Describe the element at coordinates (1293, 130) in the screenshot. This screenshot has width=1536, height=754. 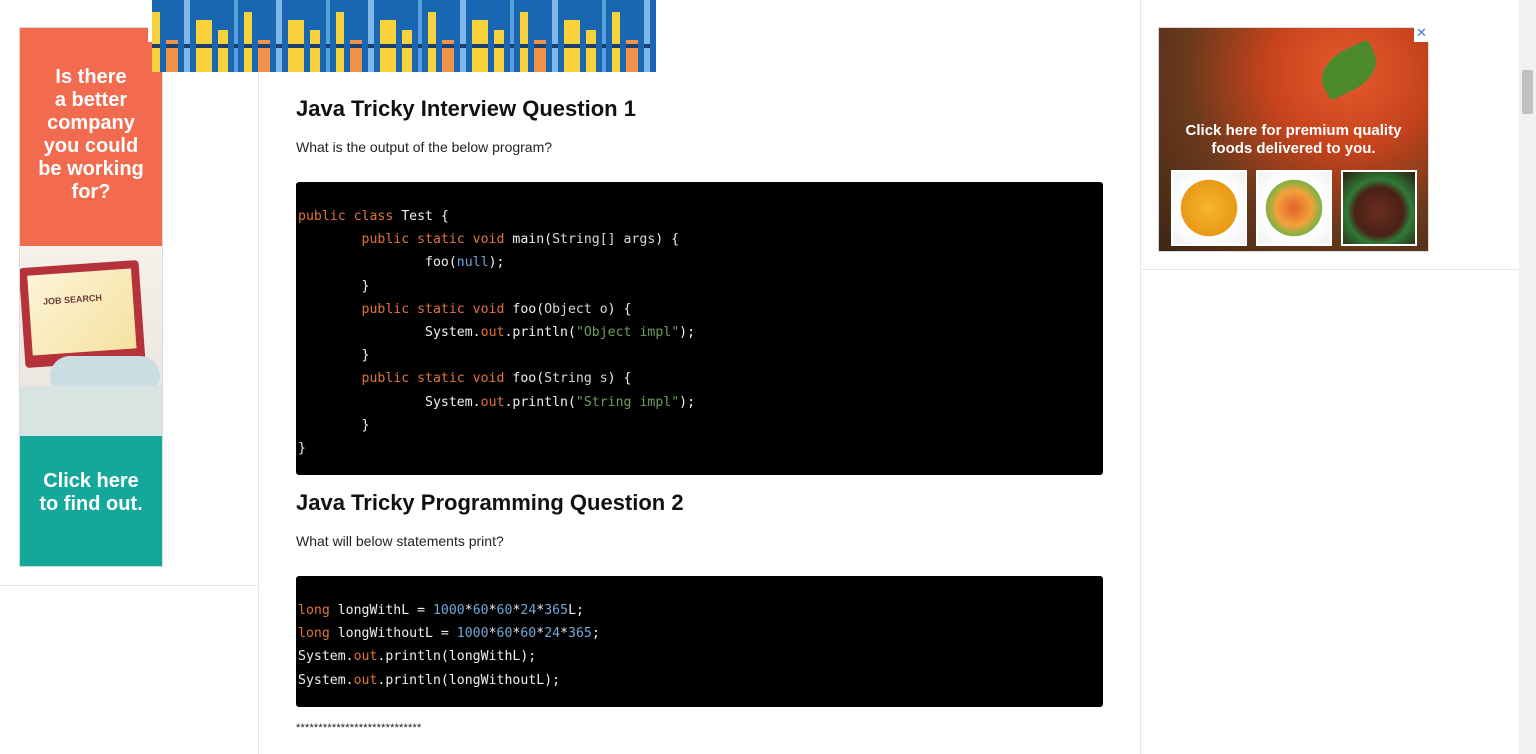
I see `right-ad-tagline-line: Click here for premium quality` at that location.